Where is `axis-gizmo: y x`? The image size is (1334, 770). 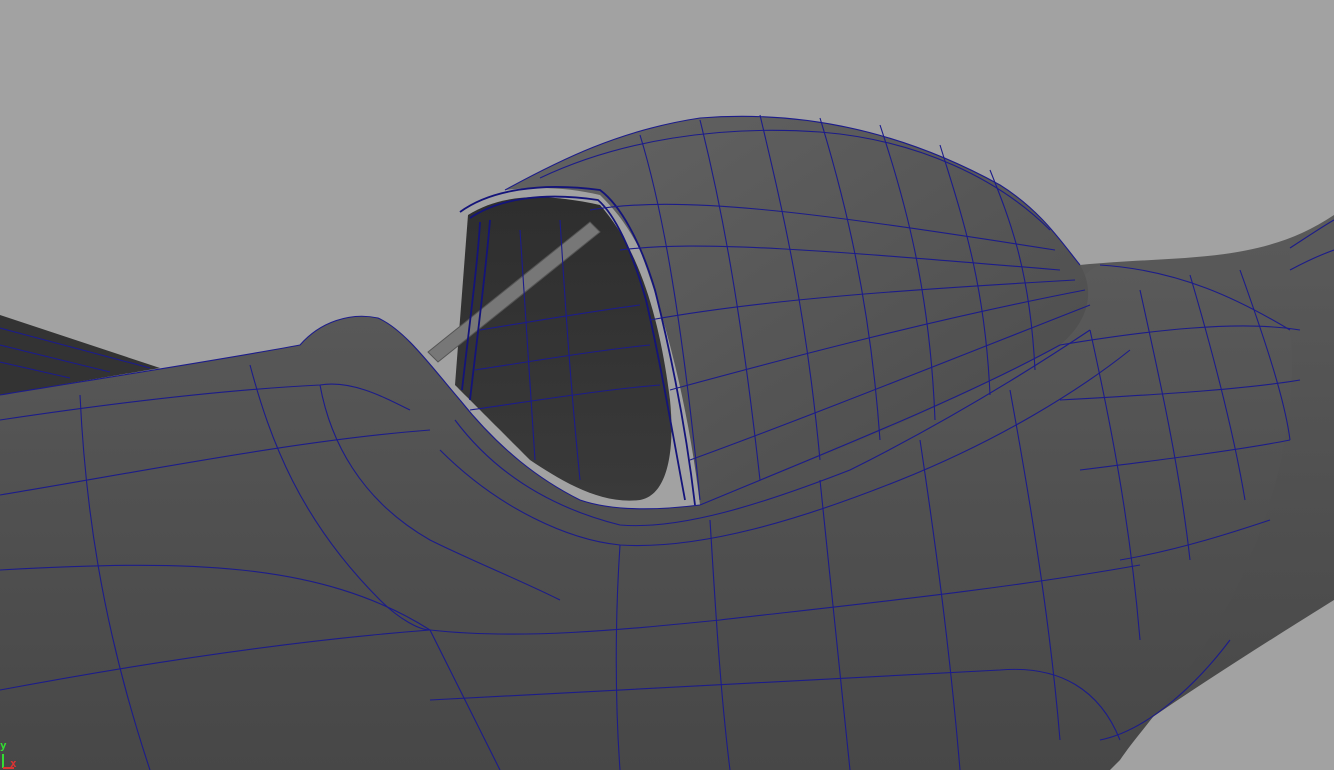 axis-gizmo: y x is located at coordinates (12, 754).